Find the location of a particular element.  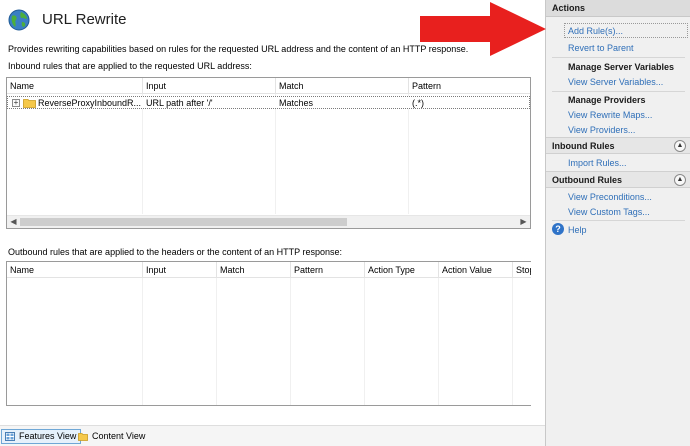

column-header-action-type: Action Type is located at coordinates (401, 270).